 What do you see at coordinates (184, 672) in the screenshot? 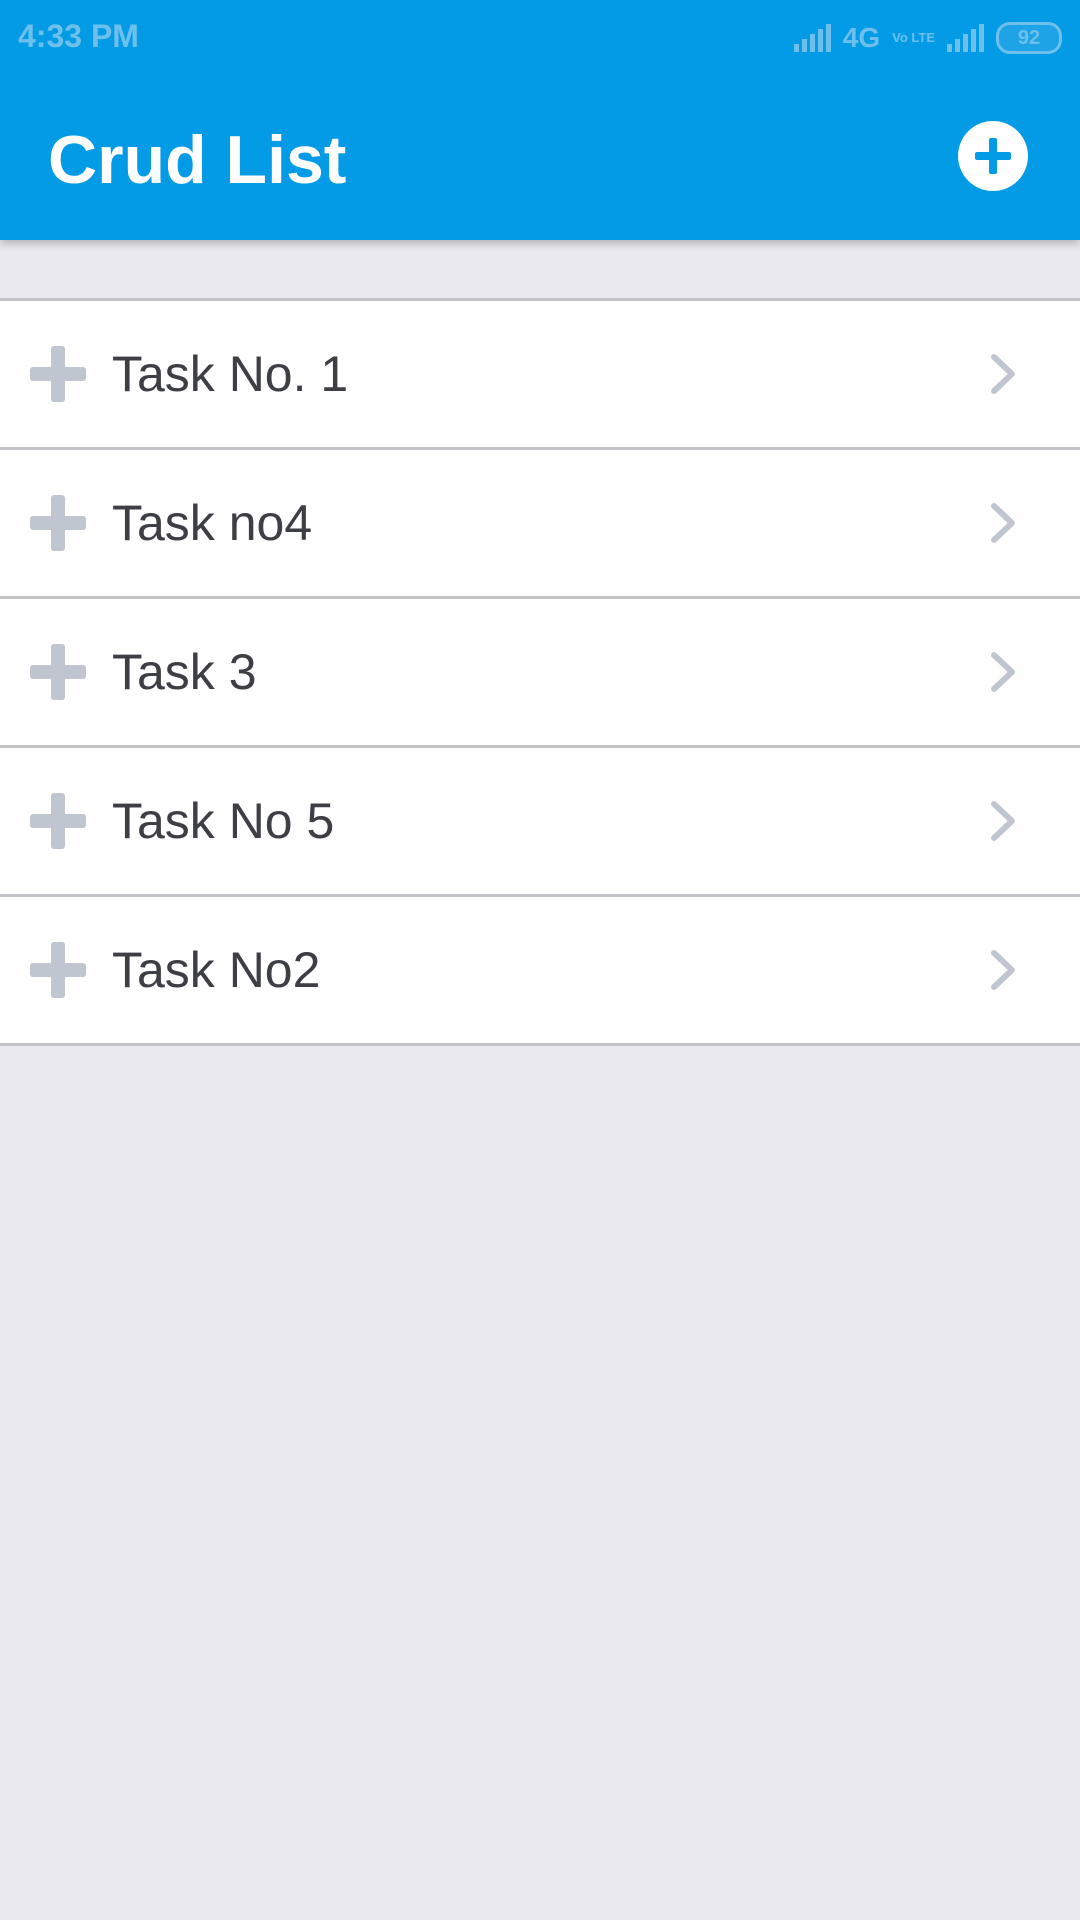
I see `task-label: Task 3` at bounding box center [184, 672].